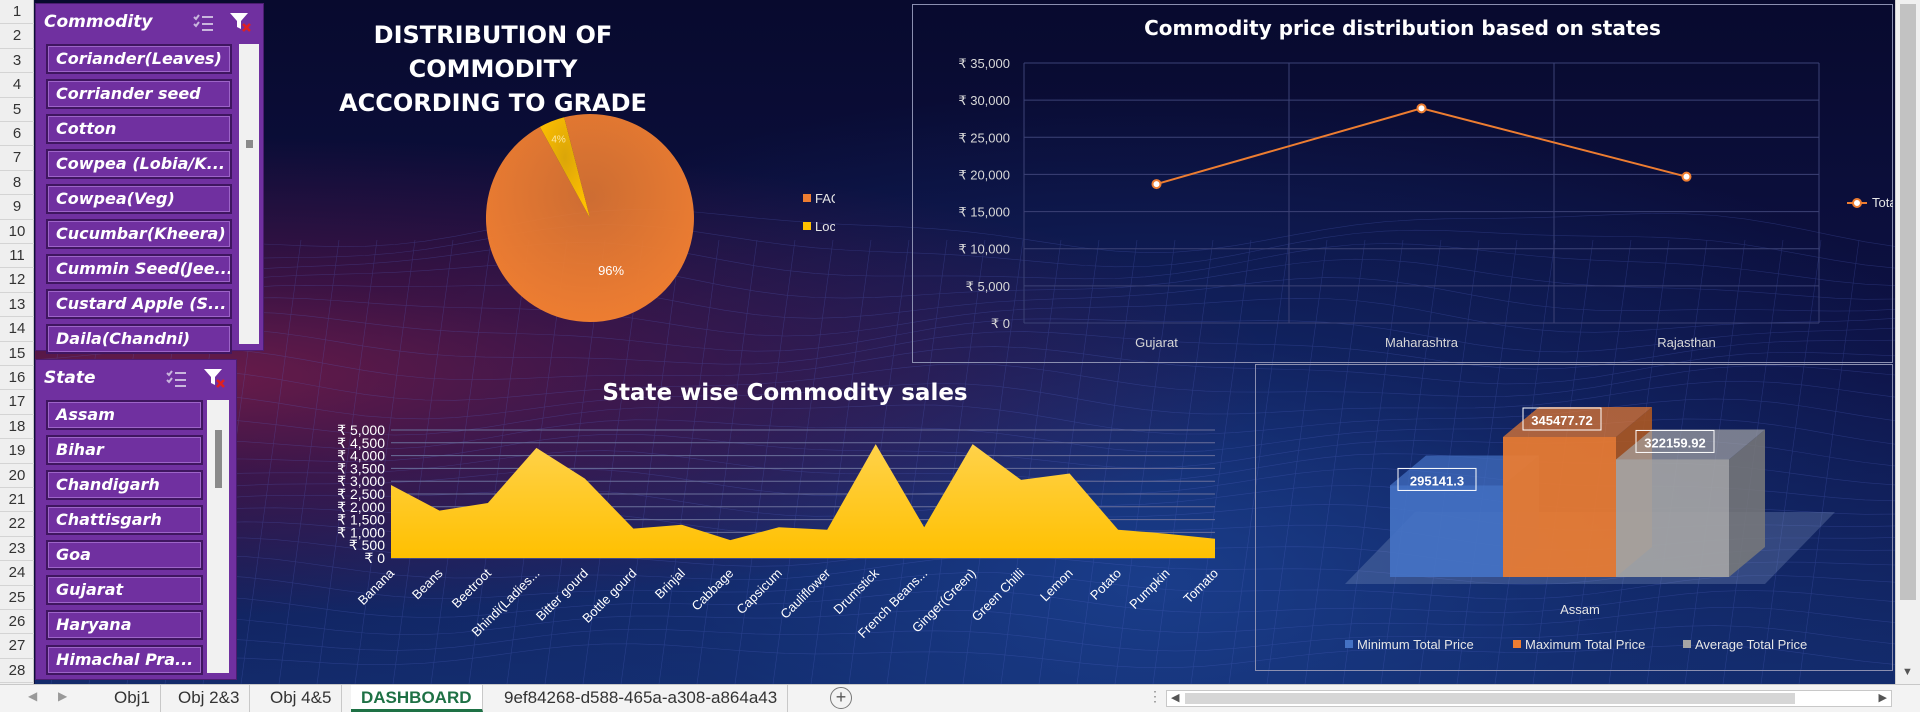 The image size is (1920, 712). What do you see at coordinates (17, 622) in the screenshot?
I see `row-number: 26` at bounding box center [17, 622].